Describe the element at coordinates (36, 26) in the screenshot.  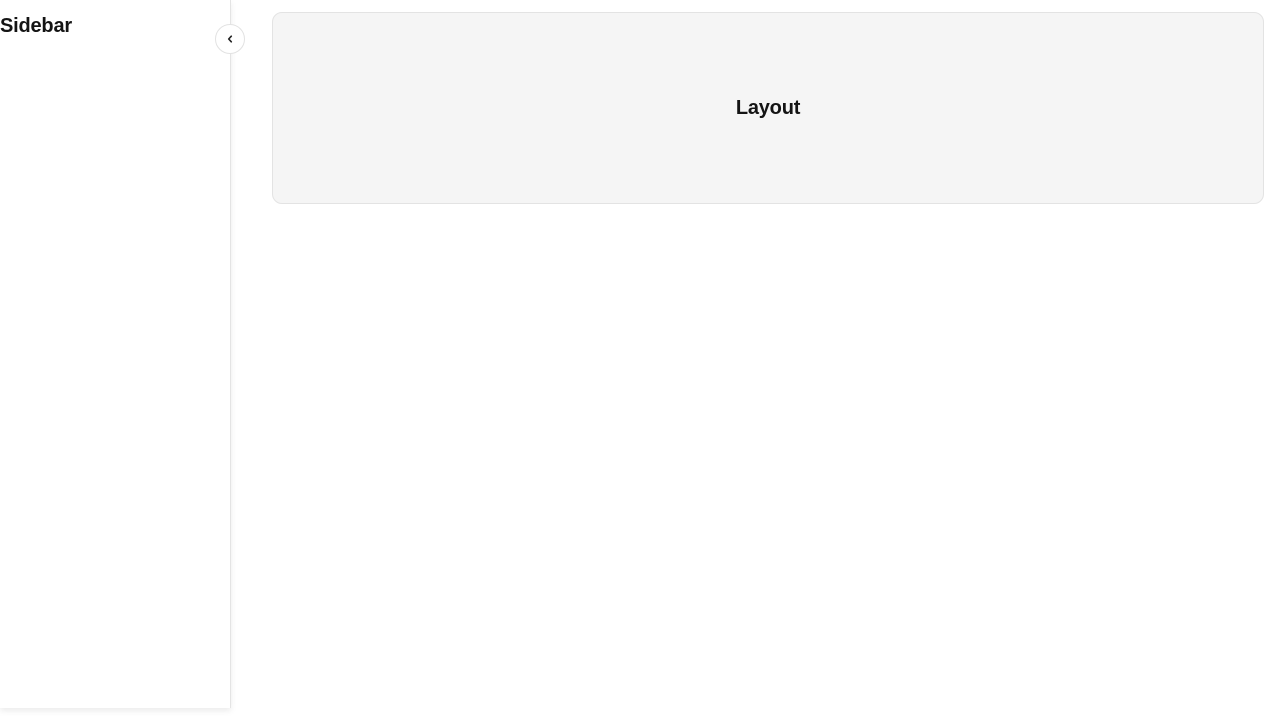
I see `sidebar-title: Sidebar` at that location.